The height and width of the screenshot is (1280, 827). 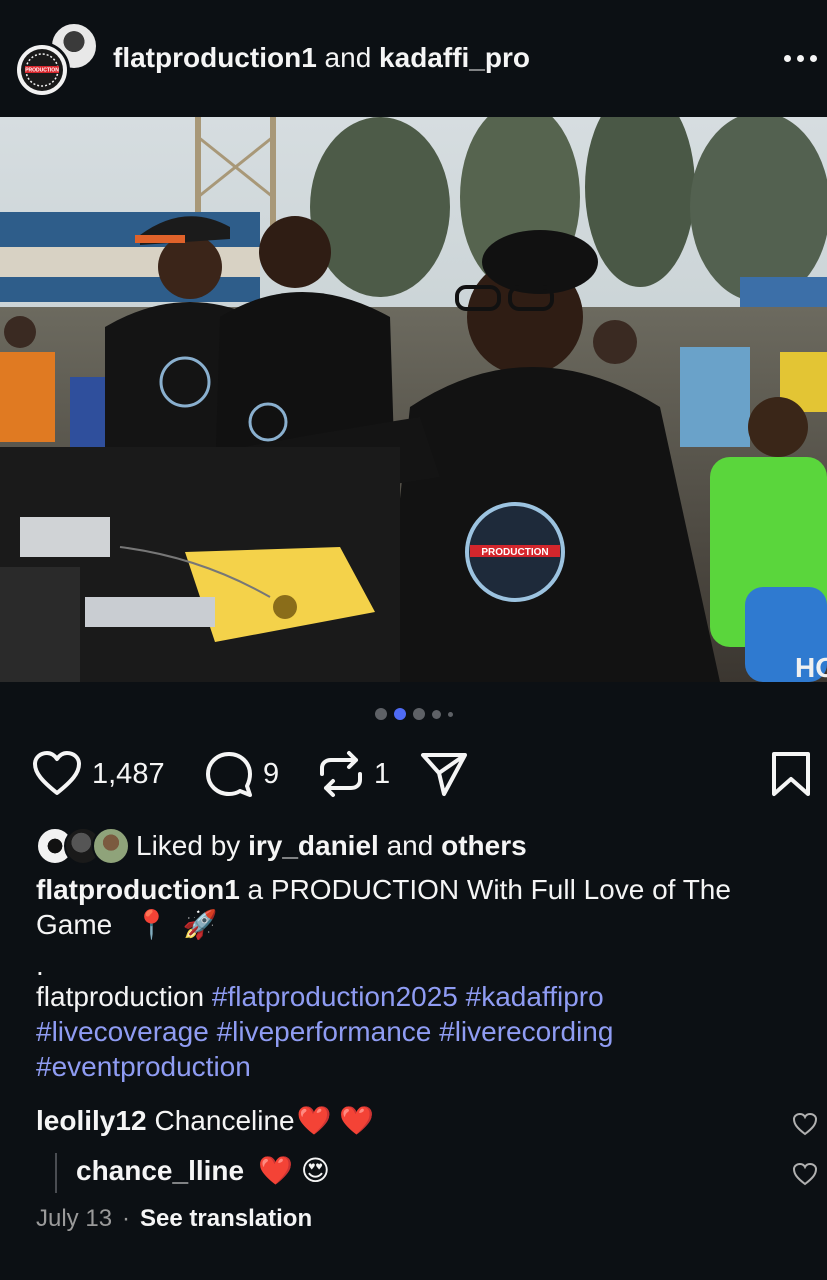 I want to click on comment-text: Chanceline, so click(x=224, y=1120).